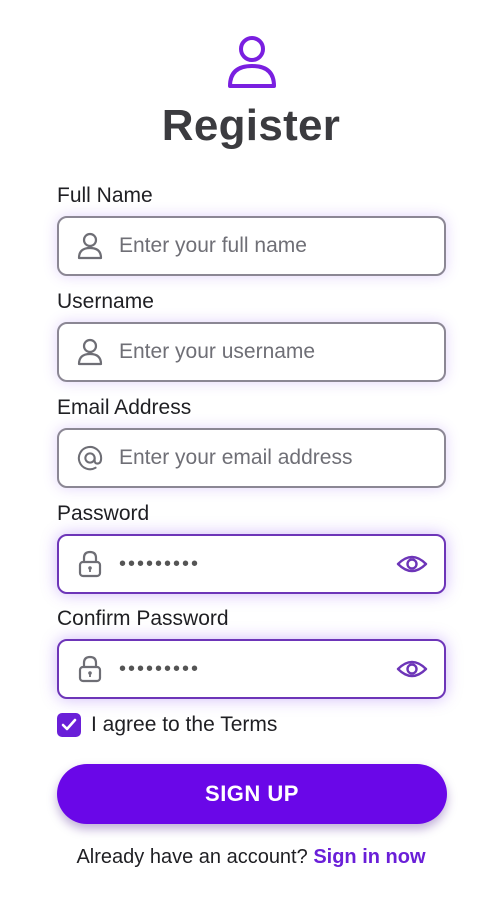 Image resolution: width=502 pixels, height=904 pixels. What do you see at coordinates (105, 195) in the screenshot?
I see `full-name-label: Full Name` at bounding box center [105, 195].